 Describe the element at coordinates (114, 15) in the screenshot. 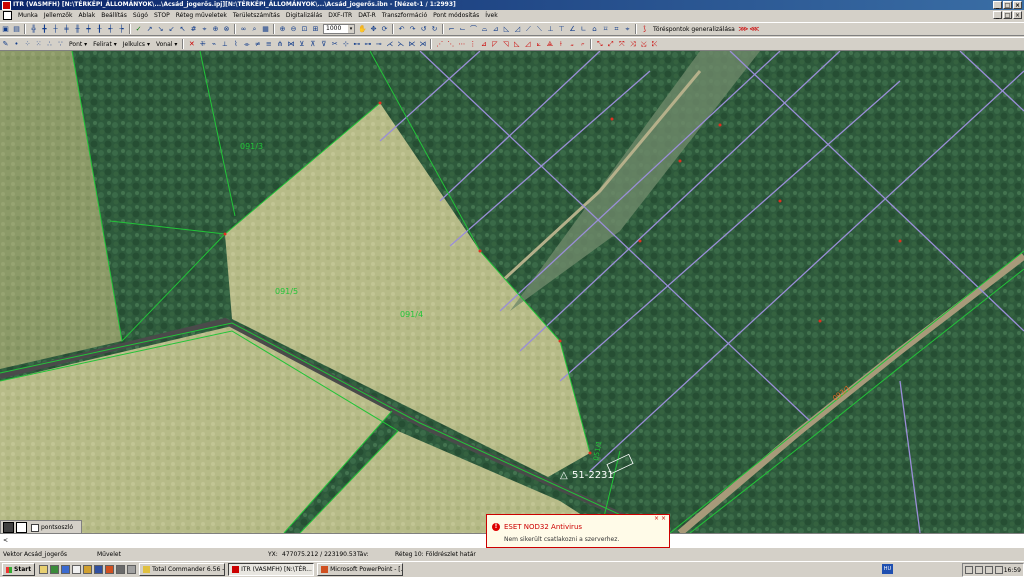

I see `menu-beallitas: Beállítás` at that location.